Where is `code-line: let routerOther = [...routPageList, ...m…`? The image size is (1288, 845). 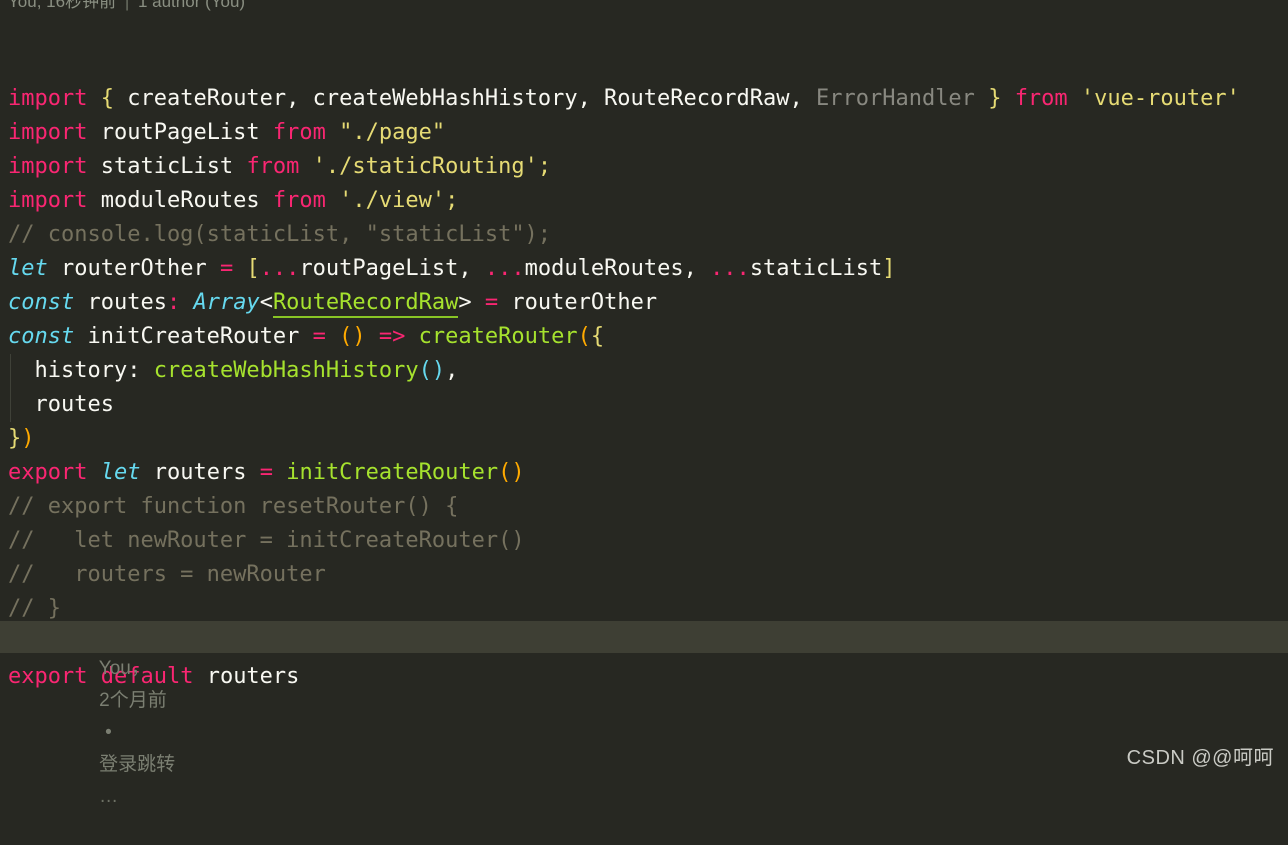 code-line: let routerOther = [...routPageList, ...m… is located at coordinates (644, 269).